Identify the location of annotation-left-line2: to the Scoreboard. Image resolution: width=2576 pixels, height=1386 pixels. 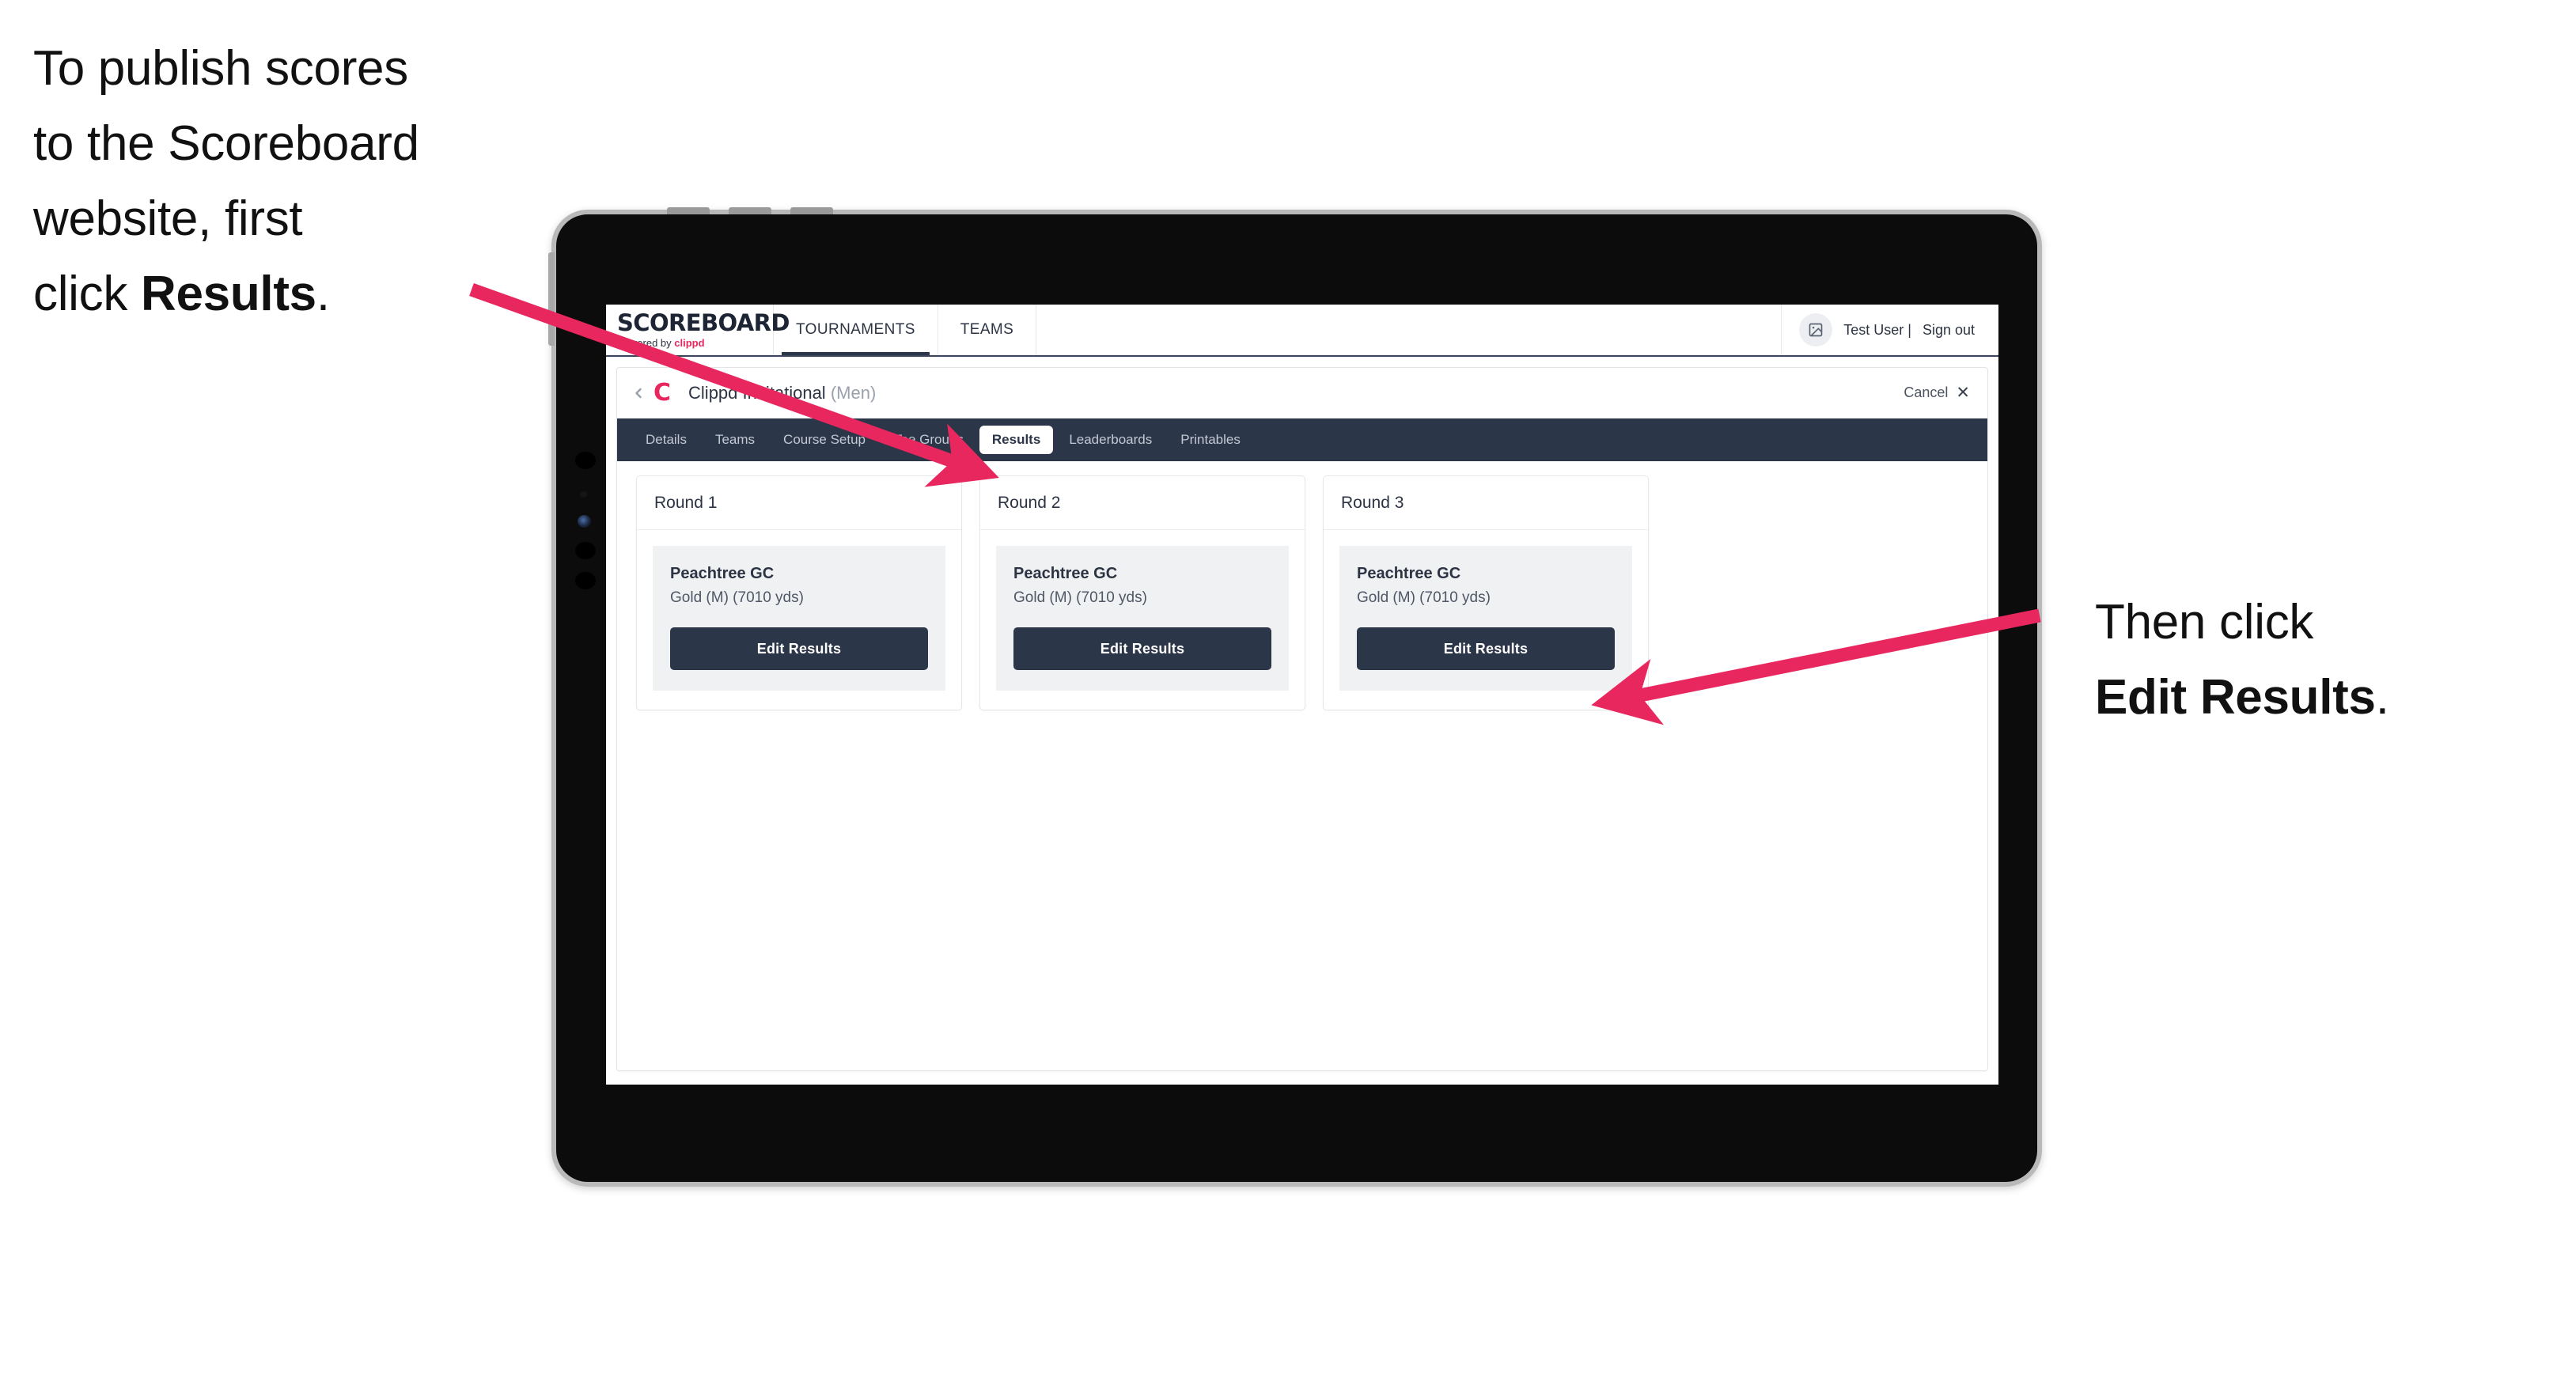
(226, 144).